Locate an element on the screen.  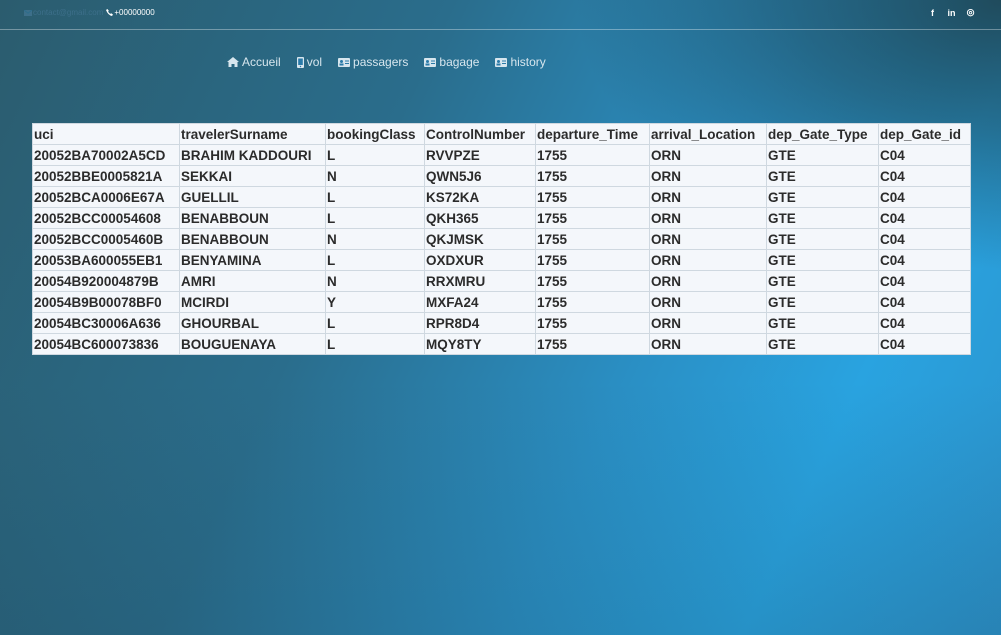
table-row: 20054B920004879B AMRI N RRXMRU 1755 ORN GTE C04 is located at coordinates (501, 281).